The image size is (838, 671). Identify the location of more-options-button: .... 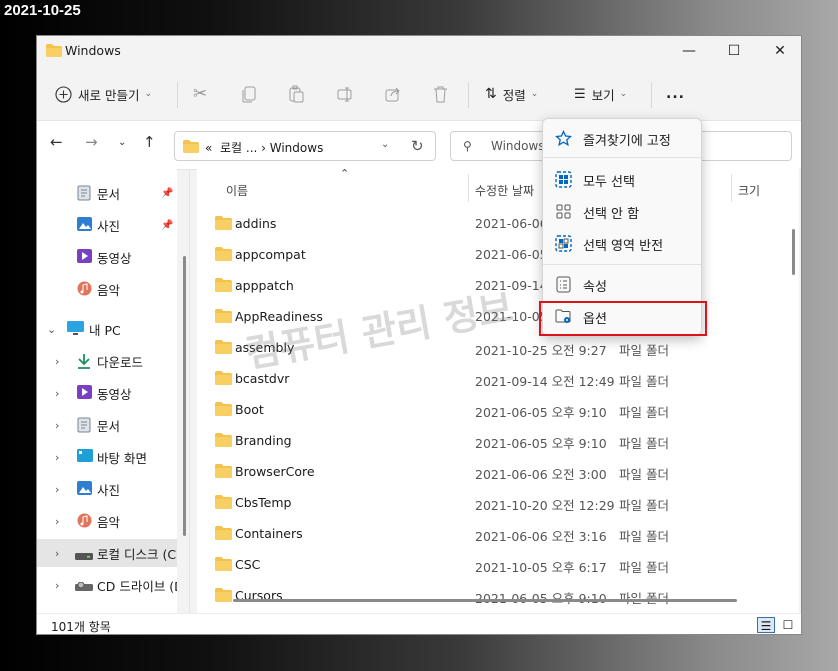
(675, 94).